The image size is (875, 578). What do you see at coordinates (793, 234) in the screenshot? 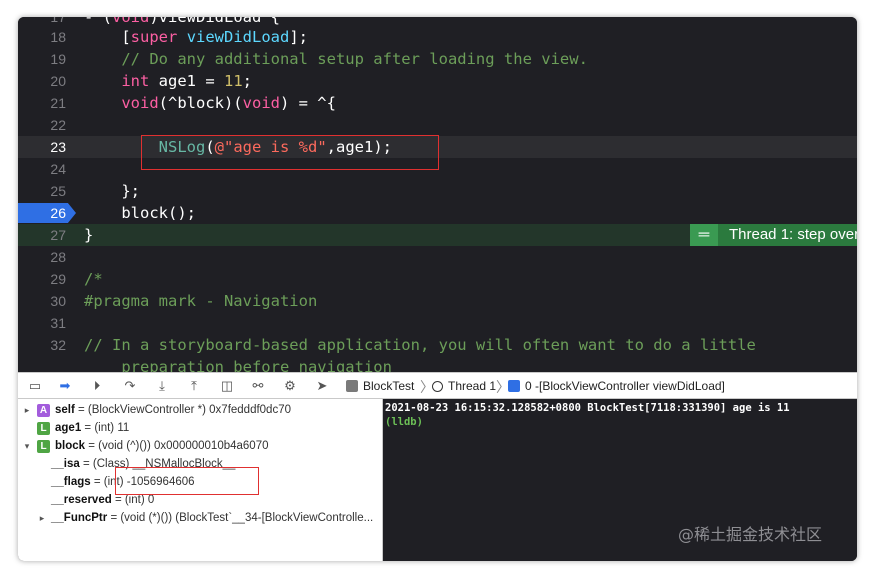
I see `thread-status-text: Thread 1: step over` at bounding box center [793, 234].